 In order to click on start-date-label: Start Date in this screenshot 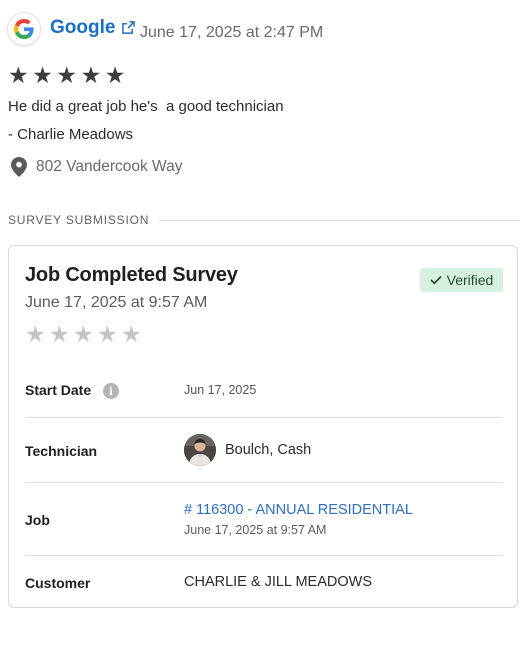, I will do `click(58, 390)`.